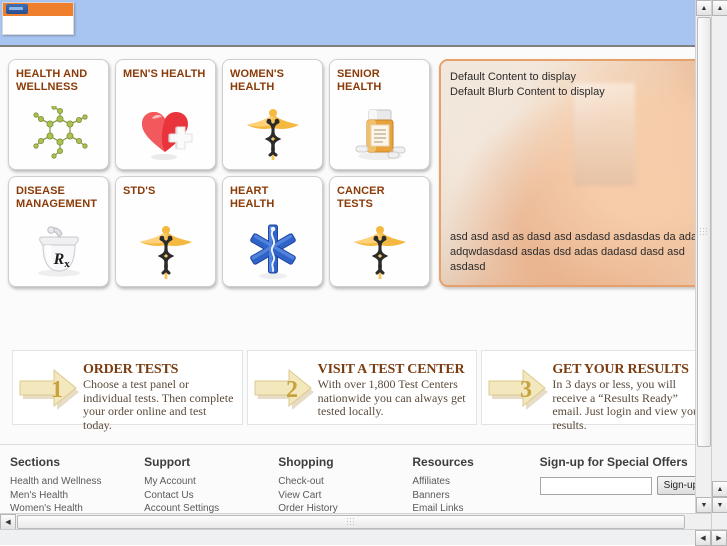 The height and width of the screenshot is (546, 727). I want to click on vertical-scroll-thumb, so click(704, 232).